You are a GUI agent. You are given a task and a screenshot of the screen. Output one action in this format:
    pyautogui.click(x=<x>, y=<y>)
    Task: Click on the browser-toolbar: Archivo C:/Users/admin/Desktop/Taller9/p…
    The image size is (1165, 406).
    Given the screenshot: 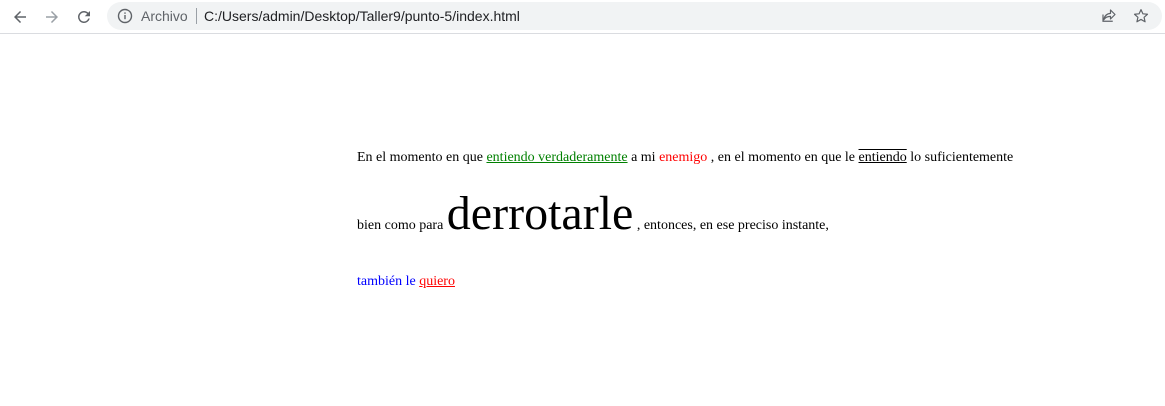 What is the action you would take?
    pyautogui.click(x=582, y=17)
    